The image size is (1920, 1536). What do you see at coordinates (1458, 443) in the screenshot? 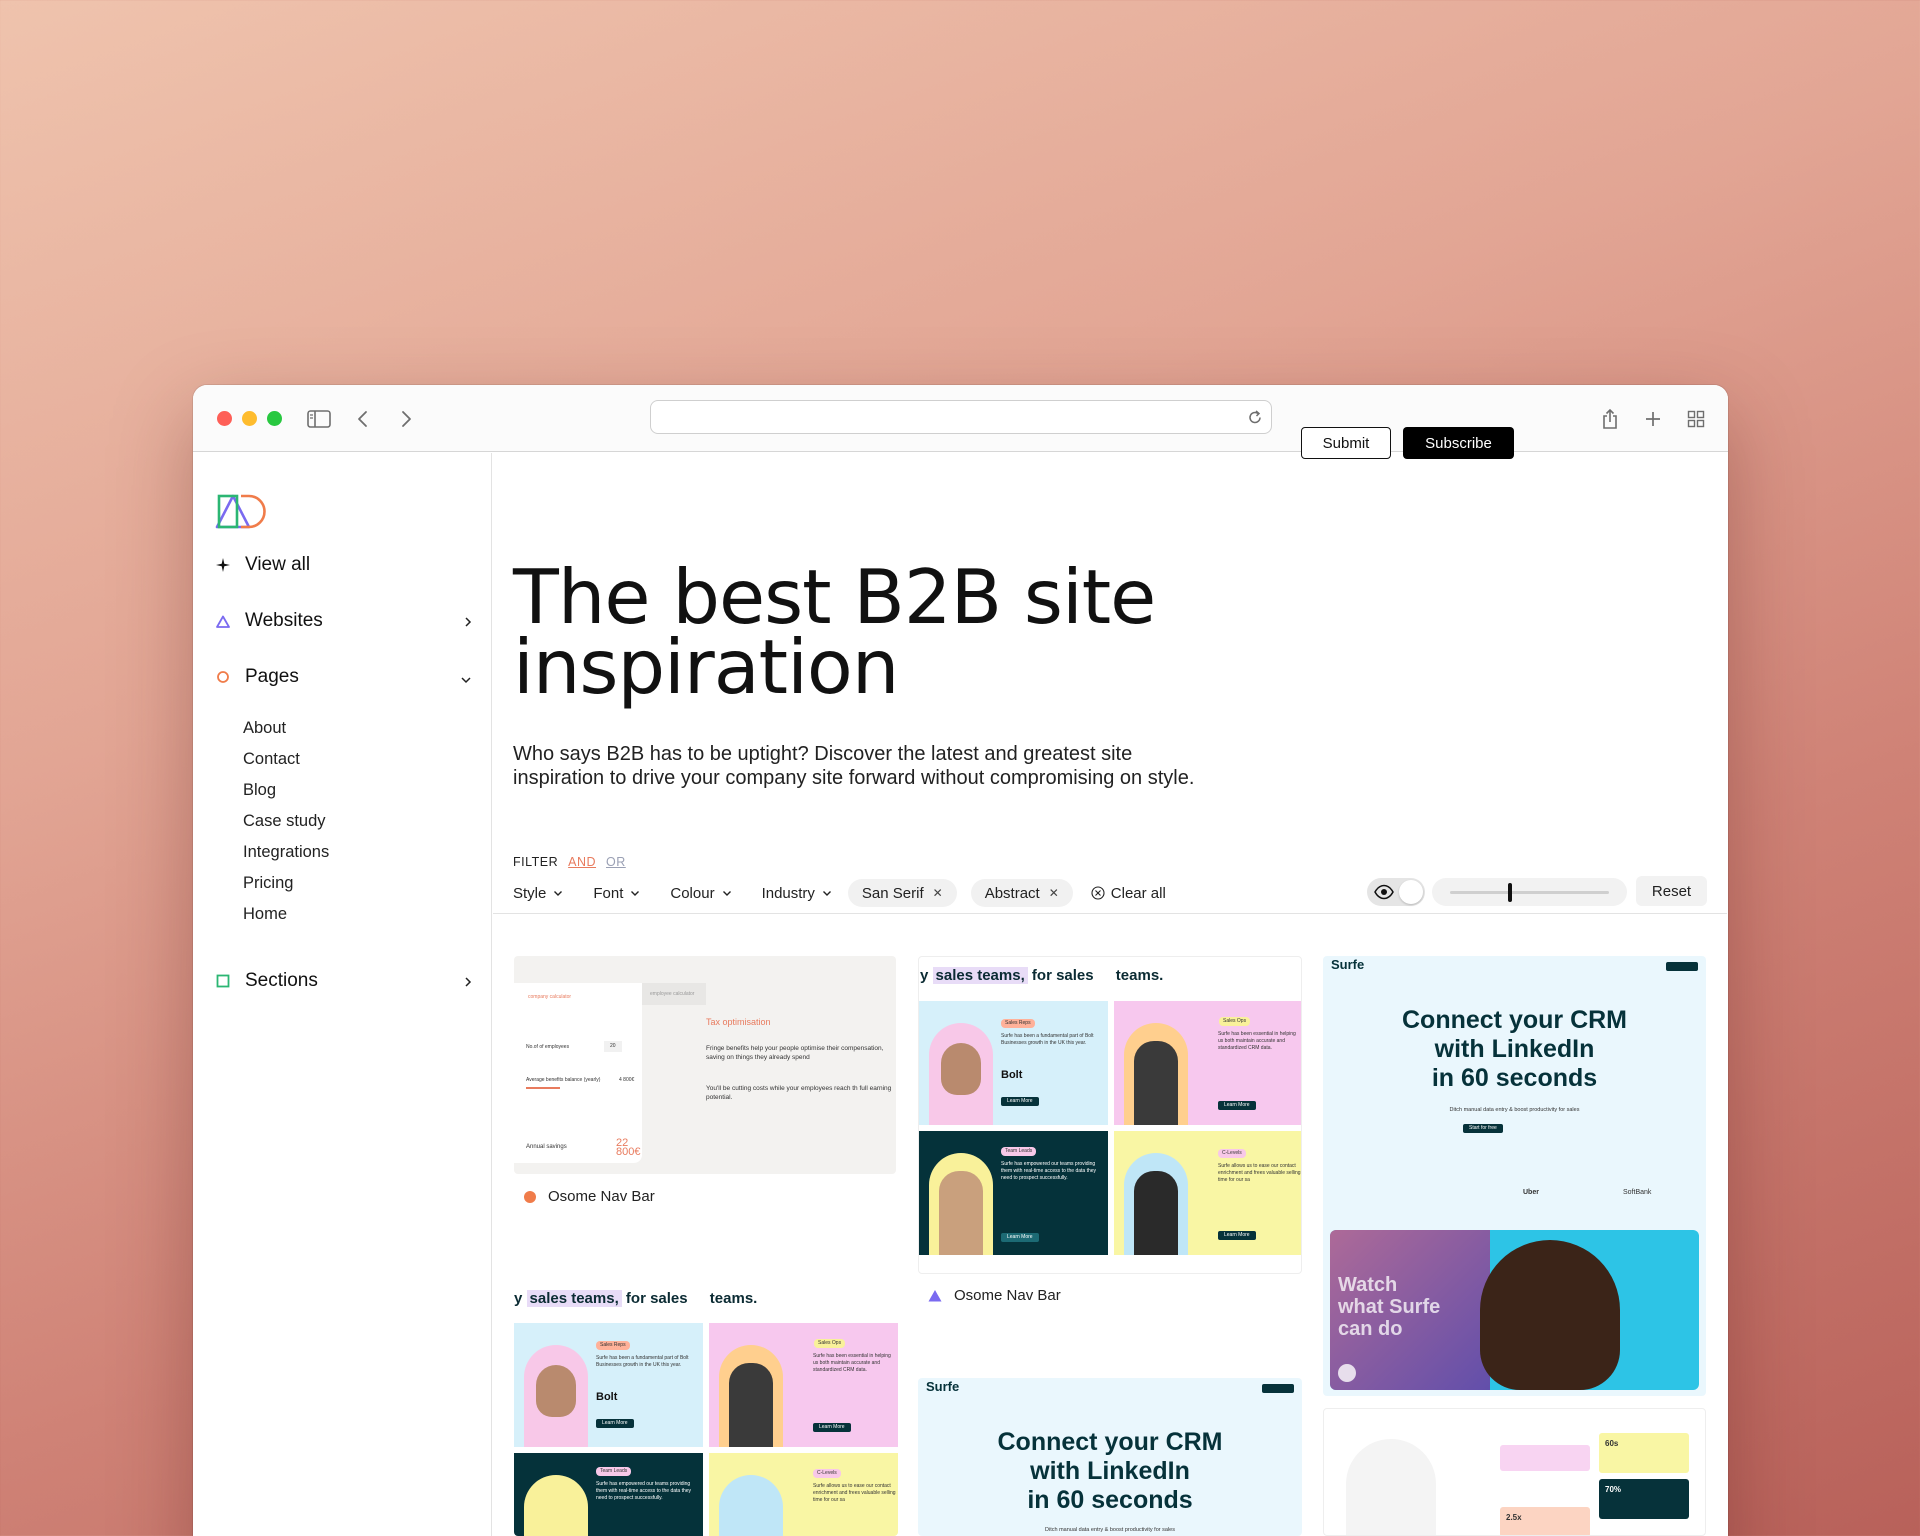
I see `subscribe-button: Subscribe` at bounding box center [1458, 443].